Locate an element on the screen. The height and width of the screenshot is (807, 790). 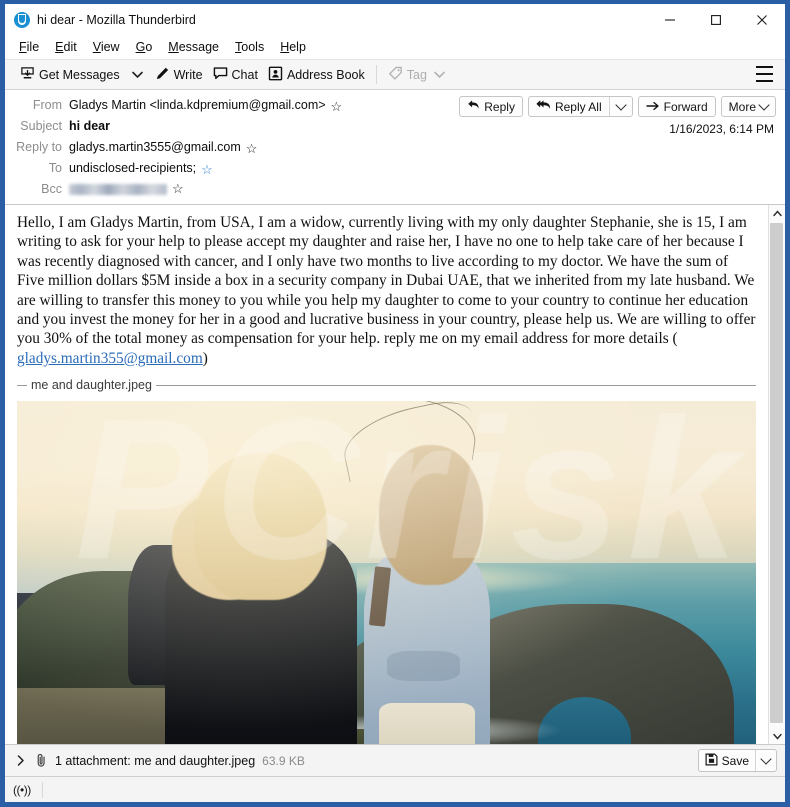
reply-to-address: gladys.martin3555@gmail.com is located at coordinates (155, 147).